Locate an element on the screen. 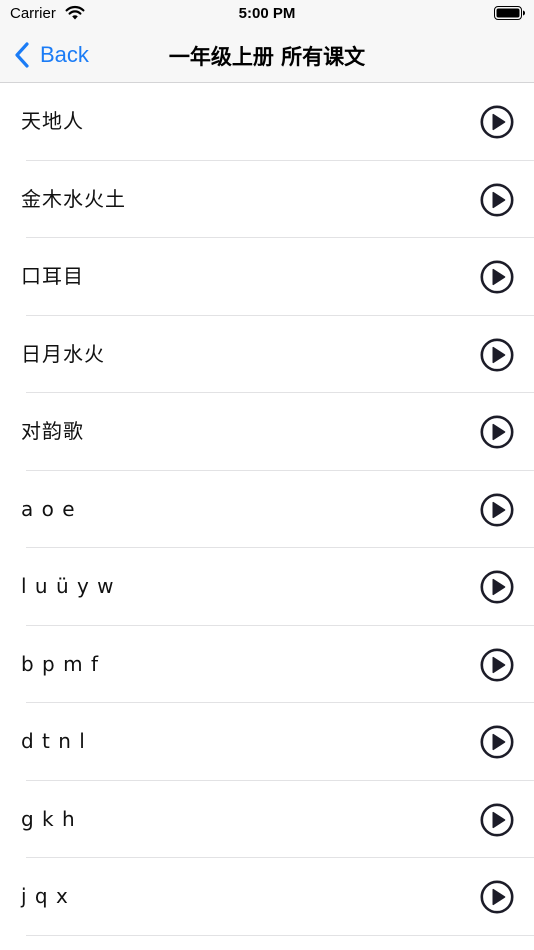 Image resolution: width=534 pixels, height=950 pixels. lesson-title: j q x is located at coordinates (45, 896).